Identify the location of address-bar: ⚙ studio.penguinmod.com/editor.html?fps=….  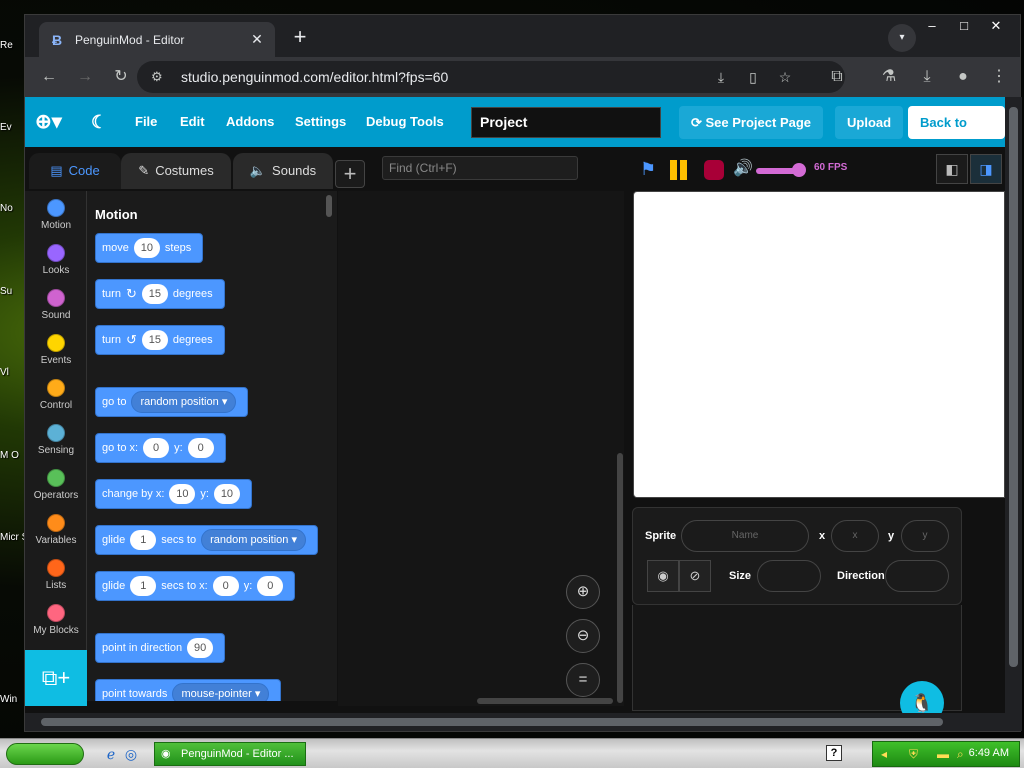
(491, 77).